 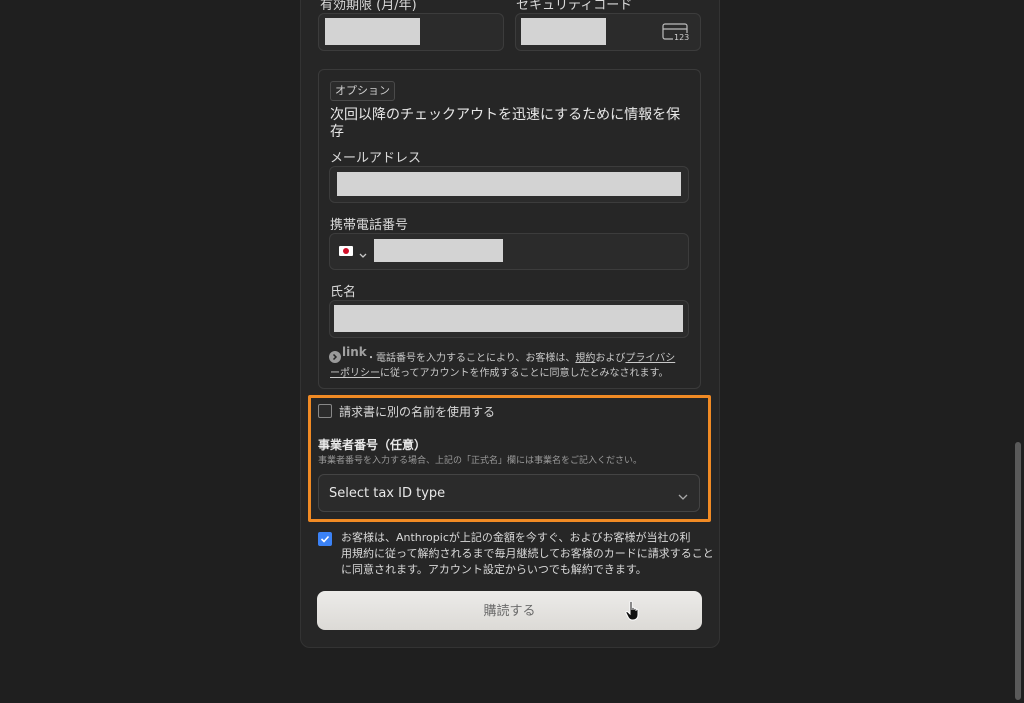 What do you see at coordinates (1018, 351) in the screenshot?
I see `scrollbar` at bounding box center [1018, 351].